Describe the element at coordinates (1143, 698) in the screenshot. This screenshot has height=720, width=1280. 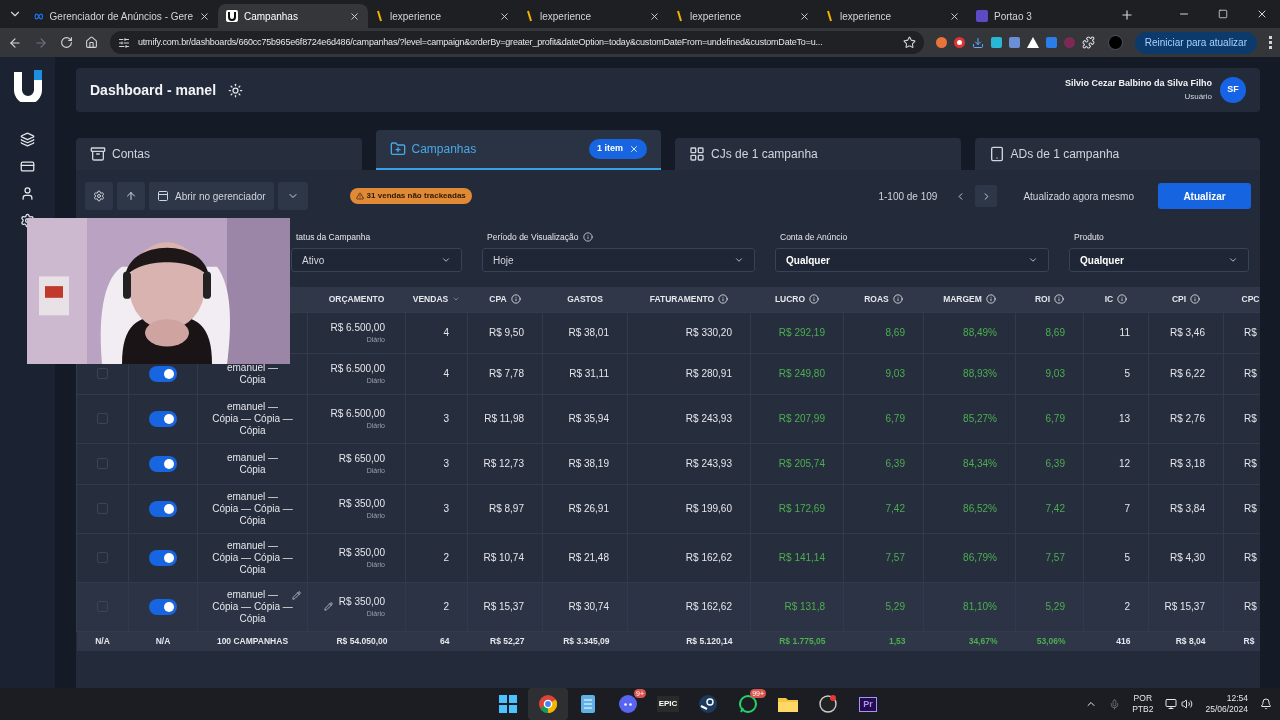
I see `language-code: POR` at that location.